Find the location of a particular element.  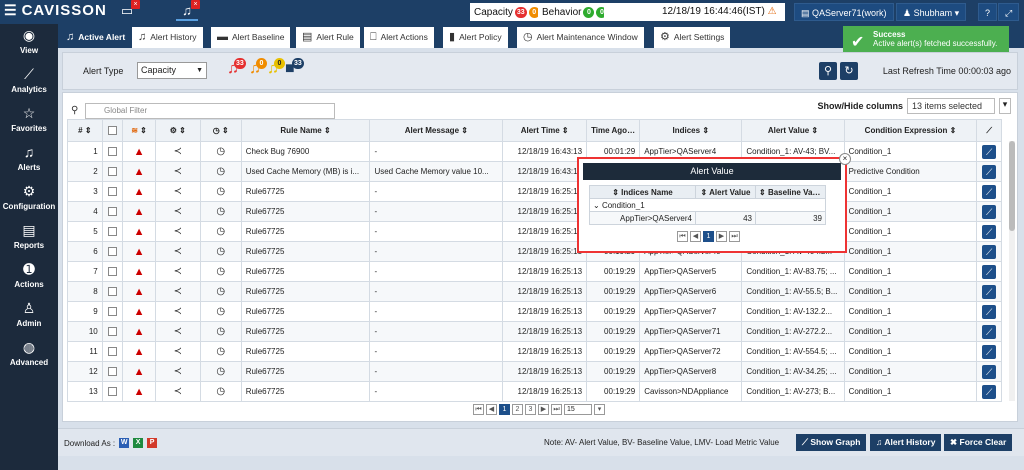

col-indices-name: ⇕ Indices Name is located at coordinates (642, 192).